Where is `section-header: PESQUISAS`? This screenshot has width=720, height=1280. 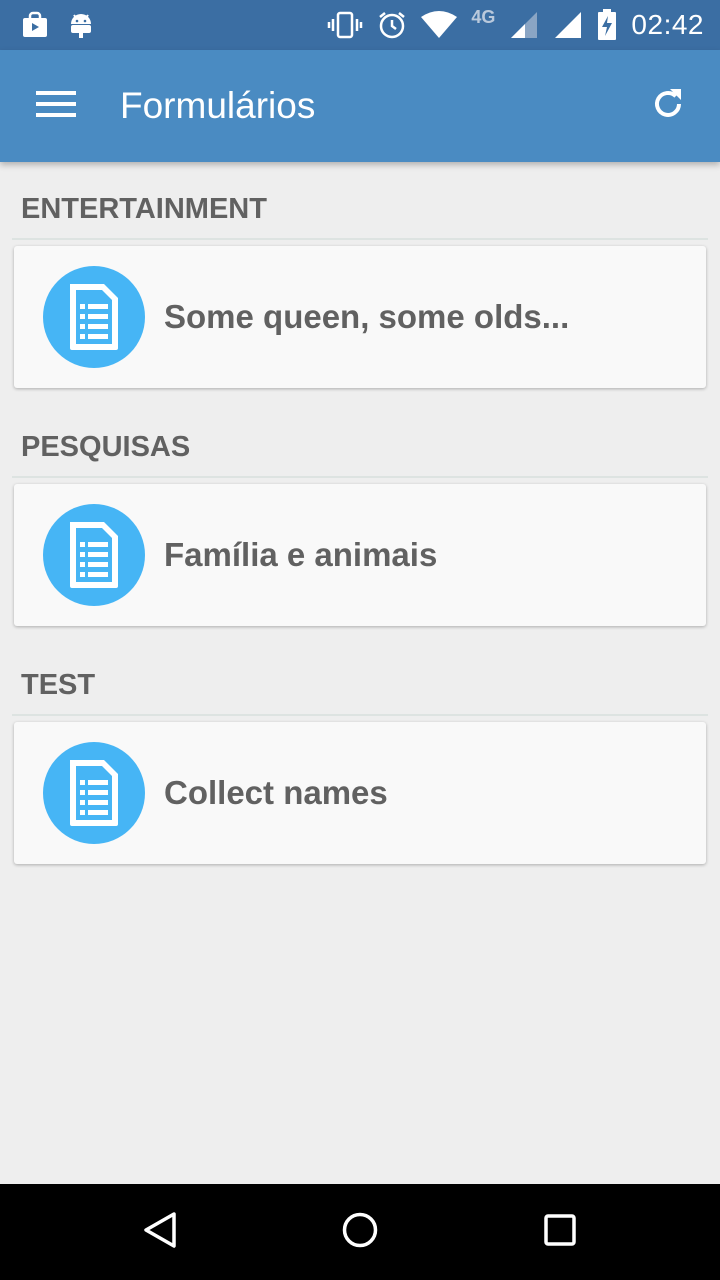
section-header: PESQUISAS is located at coordinates (360, 433).